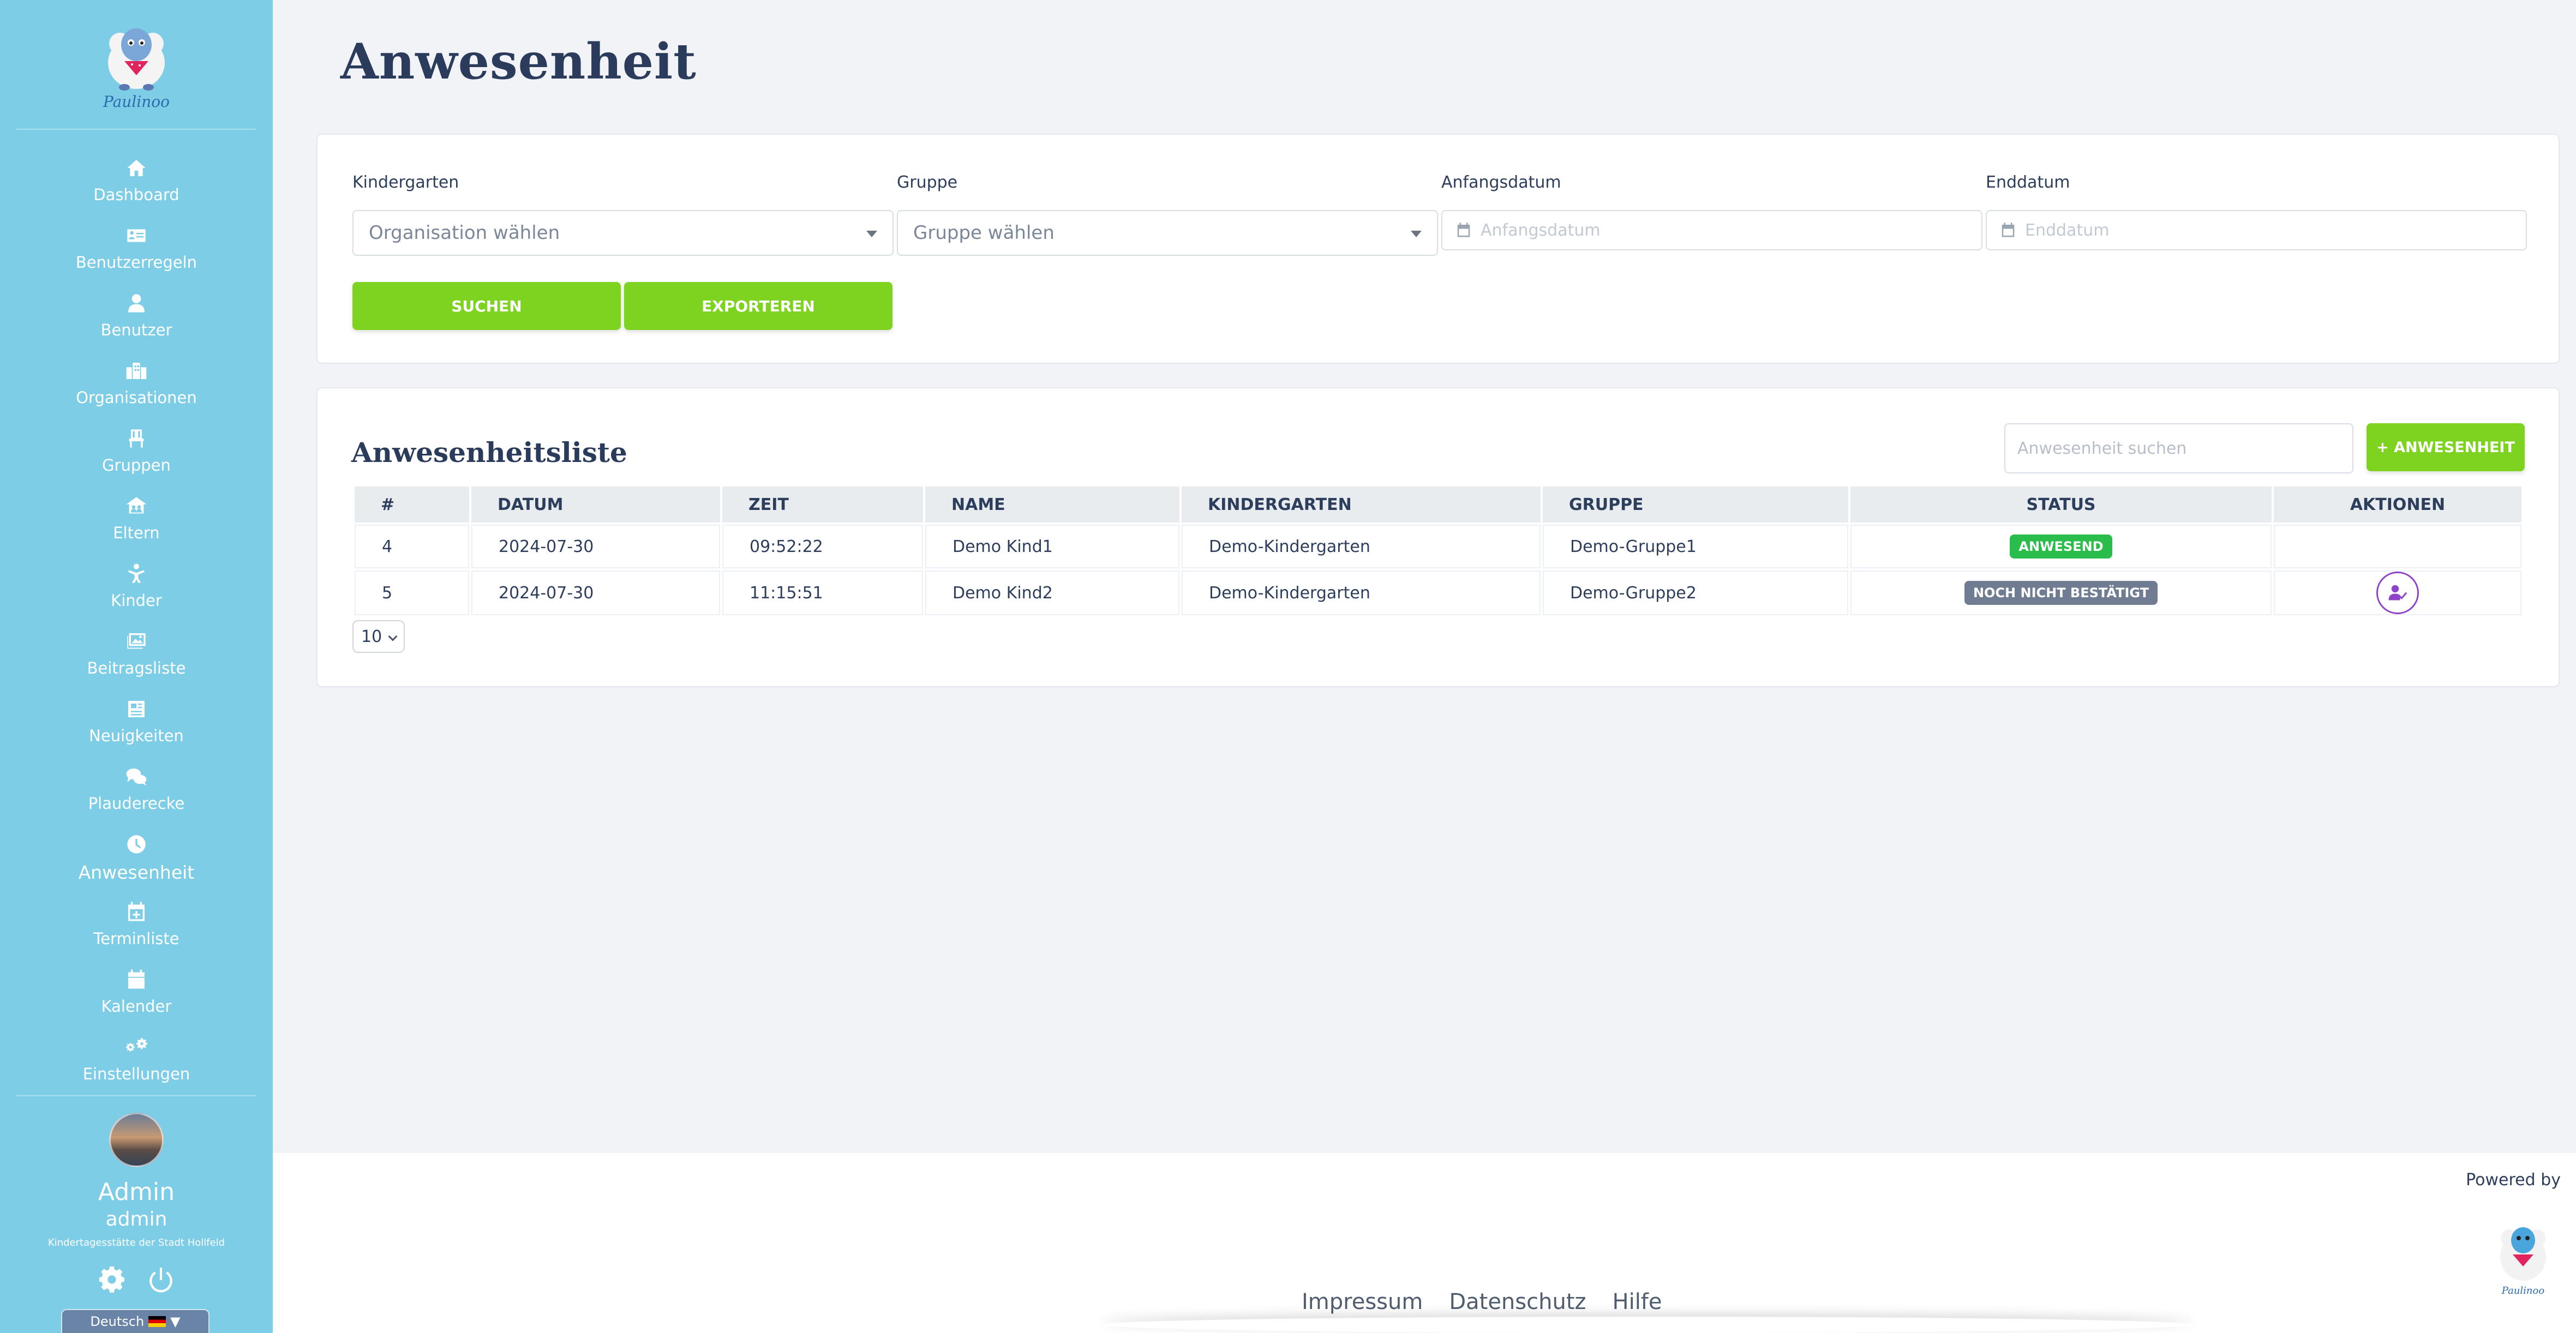  I want to click on column-header-aktionen: AKTIONEN, so click(2398, 505).